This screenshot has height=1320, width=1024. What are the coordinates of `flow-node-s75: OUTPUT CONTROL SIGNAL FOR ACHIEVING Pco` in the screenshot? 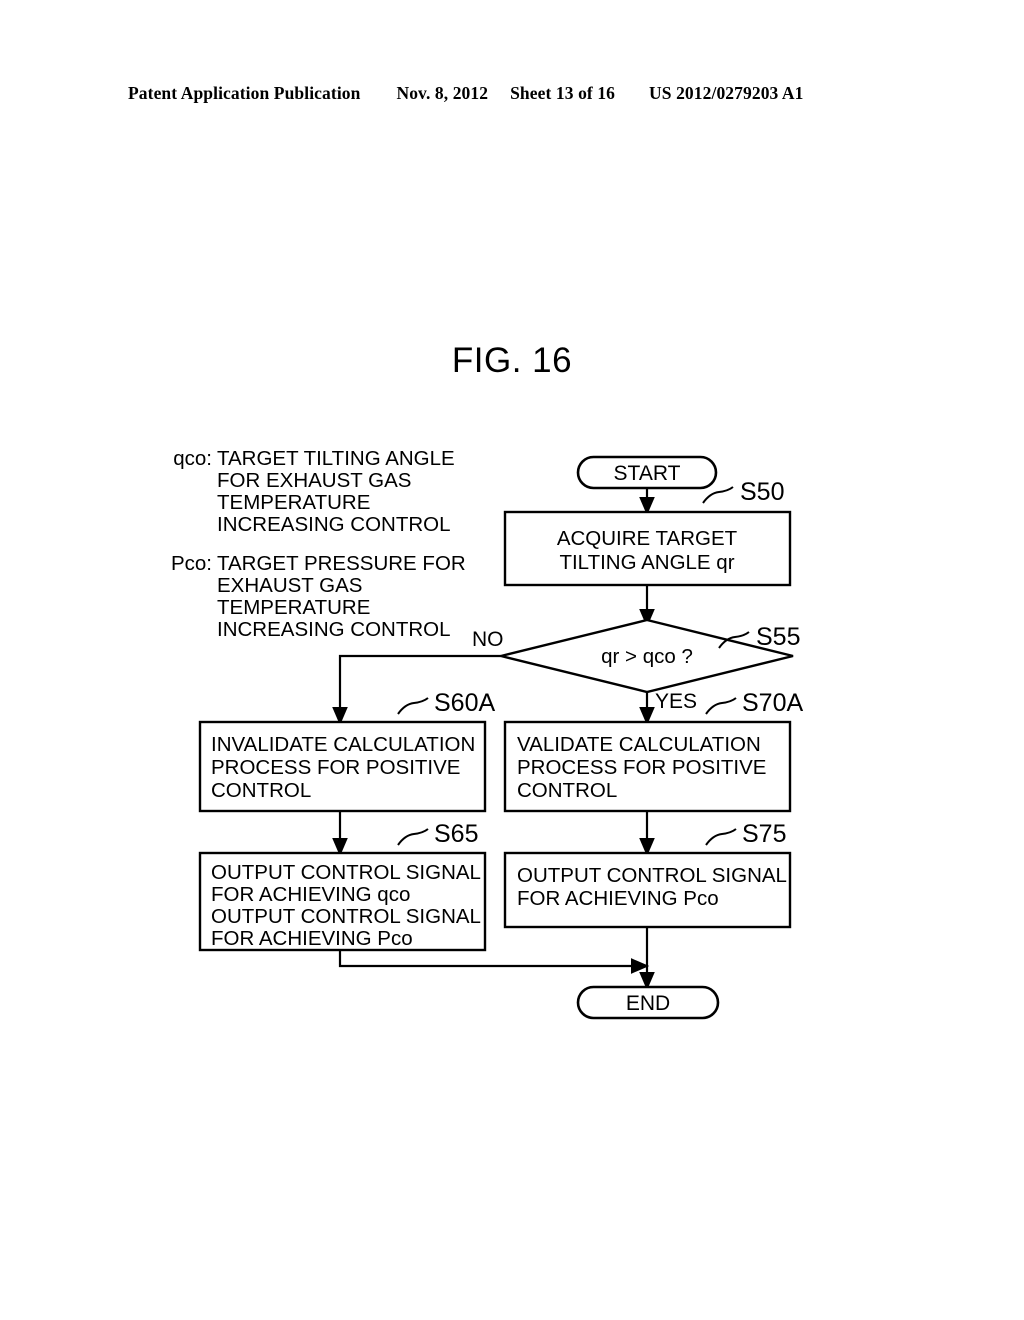 It's located at (647, 890).